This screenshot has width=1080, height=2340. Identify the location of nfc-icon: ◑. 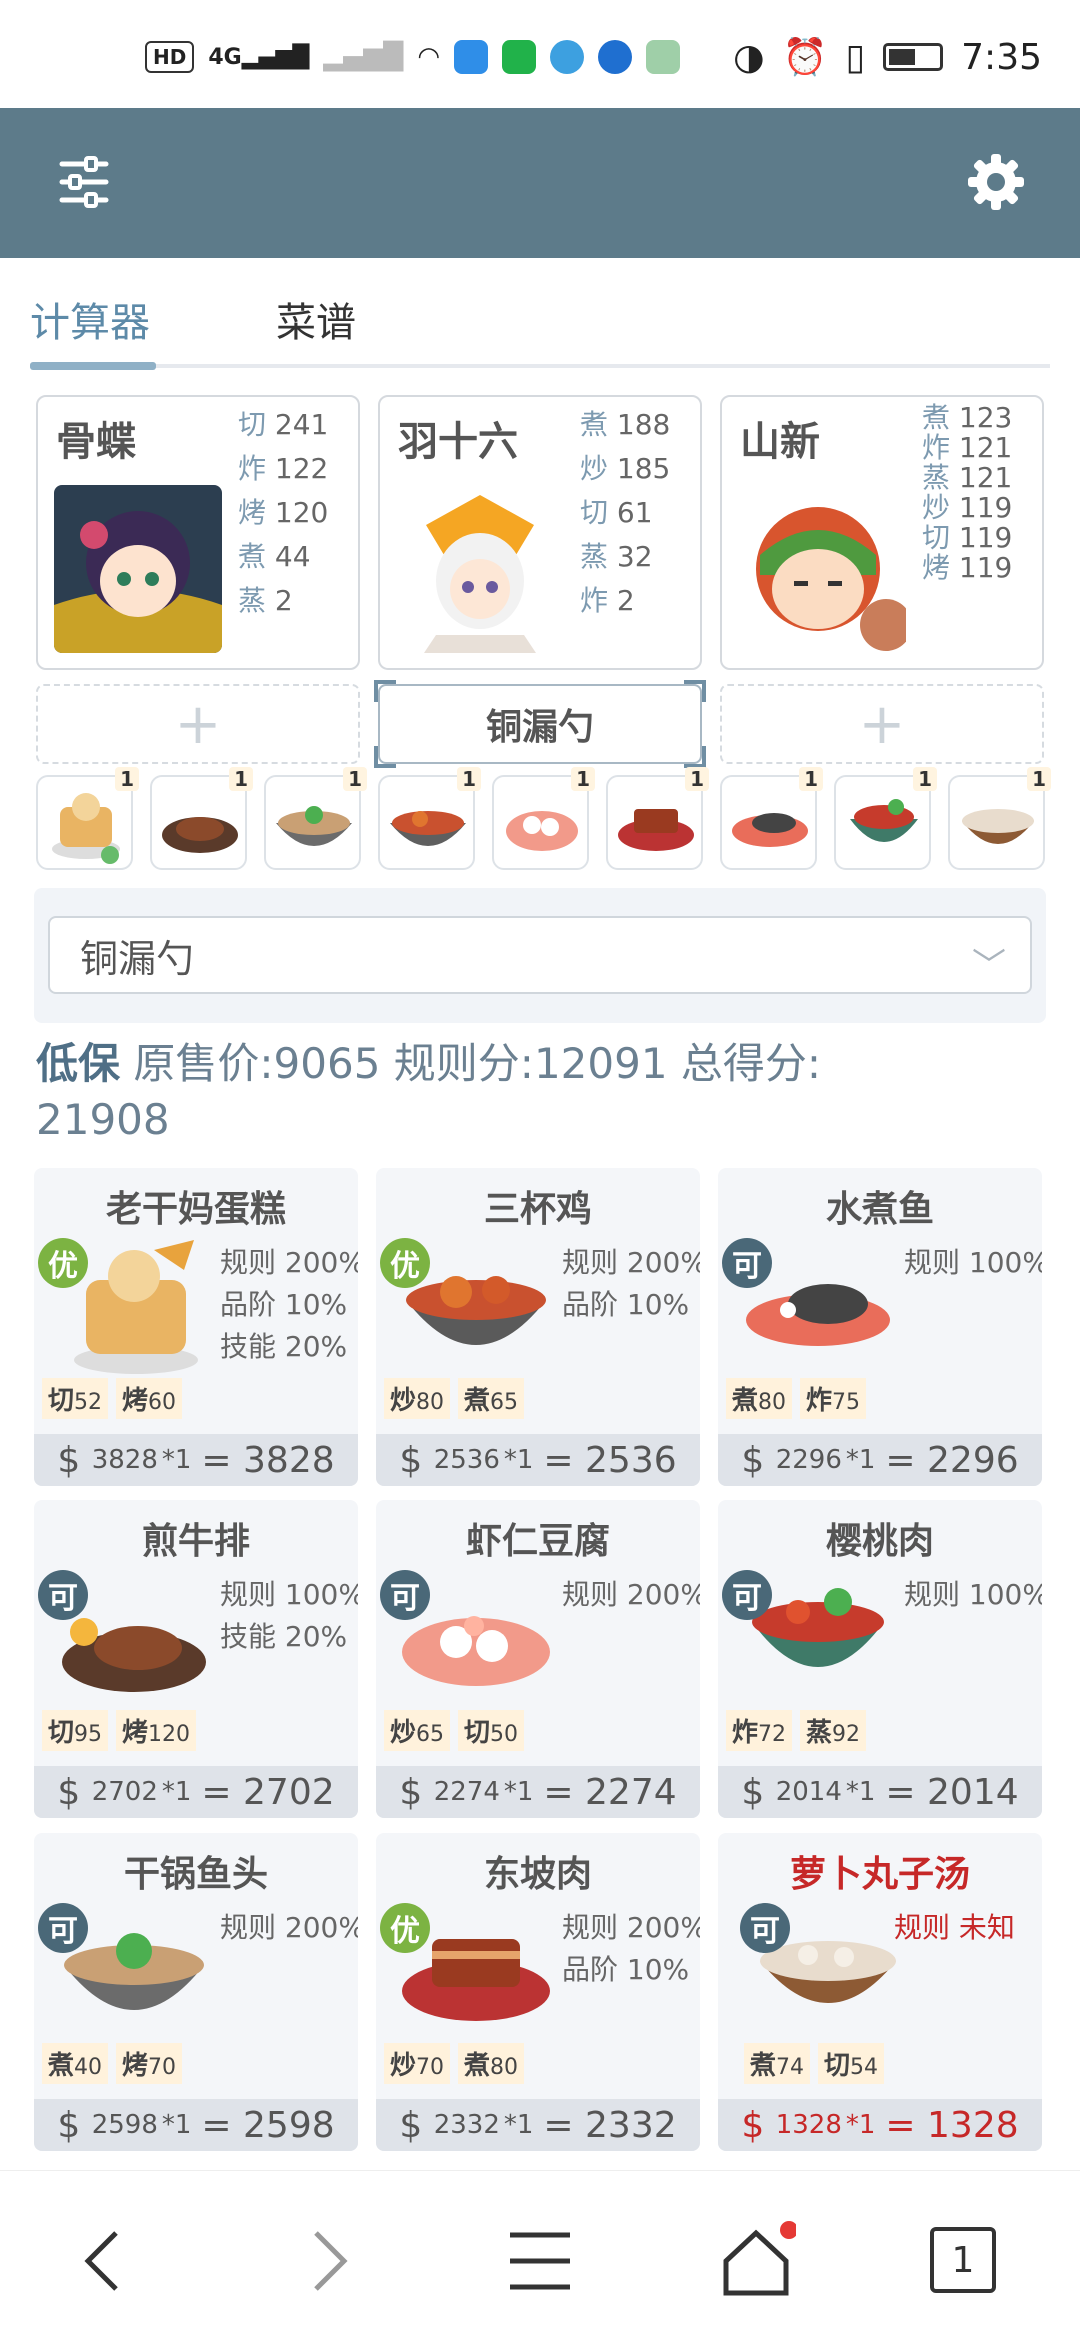
(749, 57).